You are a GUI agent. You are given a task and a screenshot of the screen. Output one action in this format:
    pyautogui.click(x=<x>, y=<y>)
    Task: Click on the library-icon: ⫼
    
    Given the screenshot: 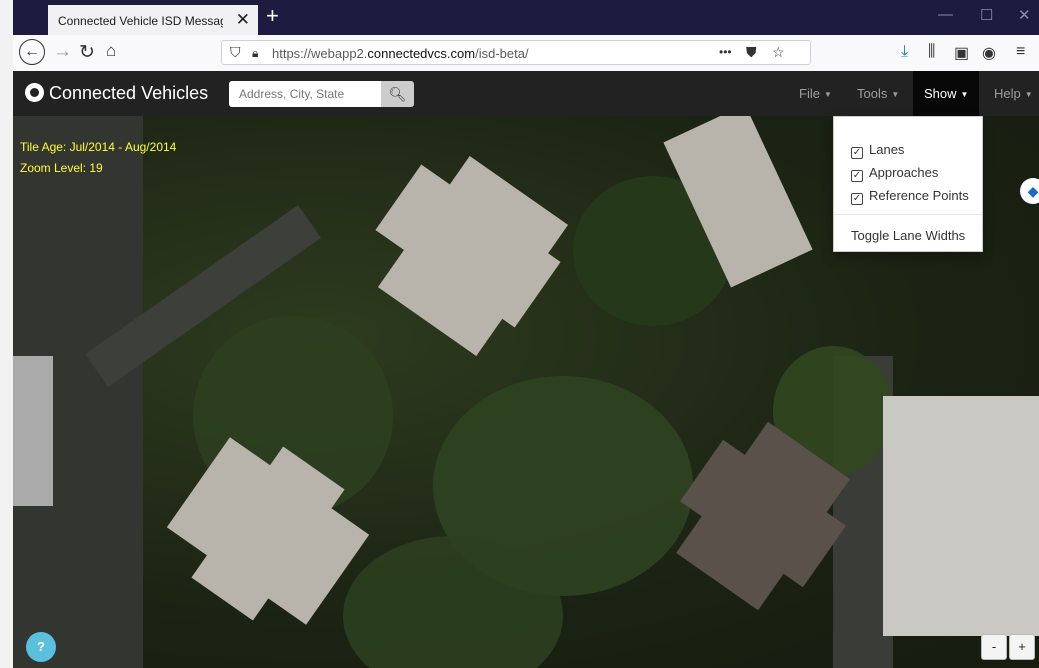 What is the action you would take?
    pyautogui.click(x=931, y=52)
    